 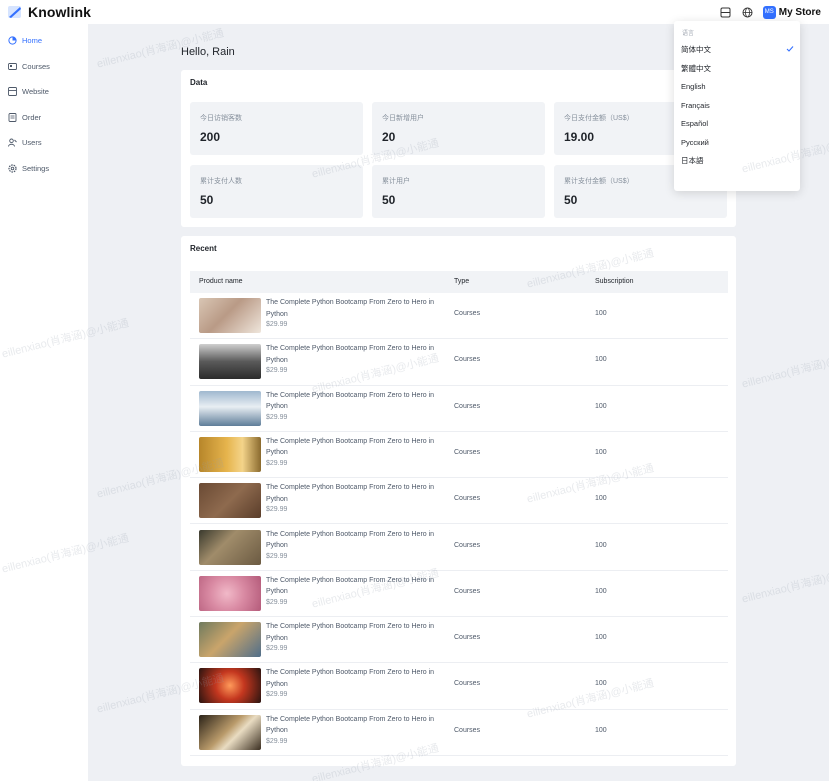 I want to click on globe-icon, so click(x=748, y=12).